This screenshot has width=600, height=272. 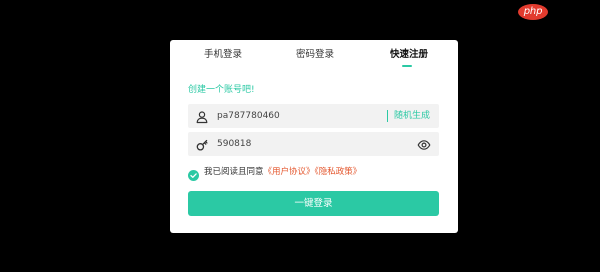 What do you see at coordinates (409, 55) in the screenshot?
I see `tab-quick-register: 快速注册` at bounding box center [409, 55].